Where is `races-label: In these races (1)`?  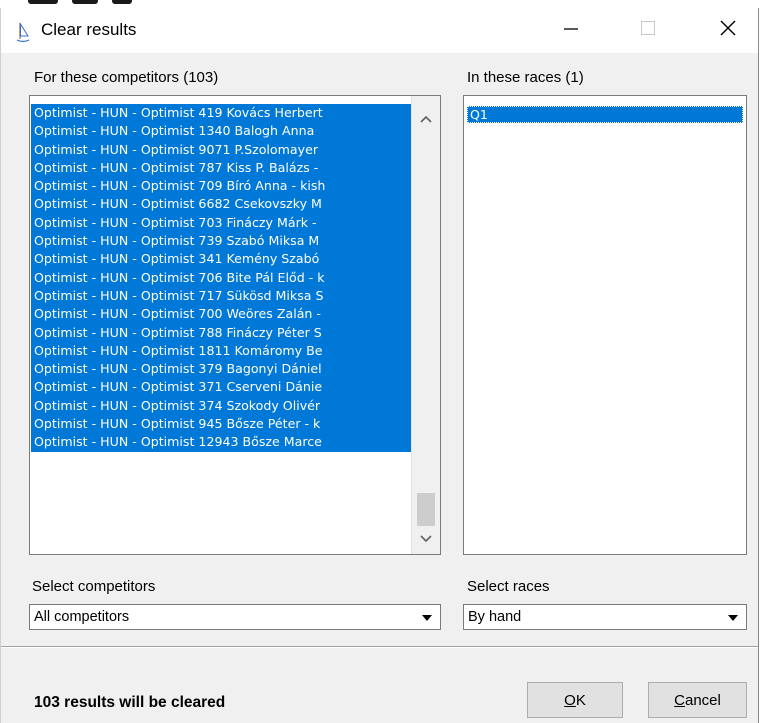 races-label: In these races (1) is located at coordinates (525, 77).